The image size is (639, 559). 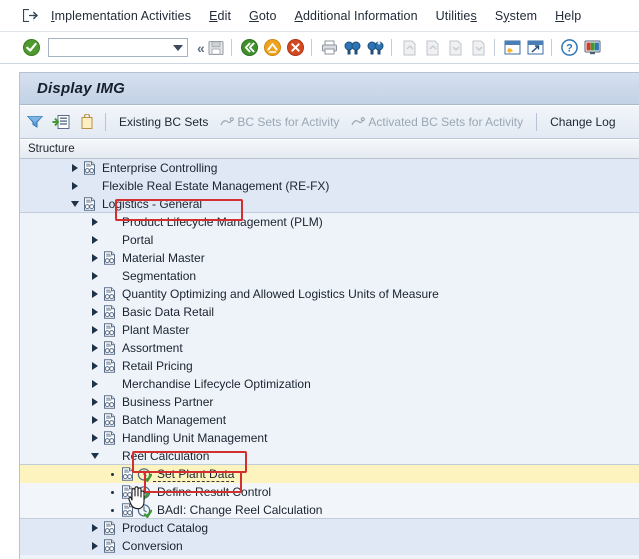 What do you see at coordinates (35, 122) in the screenshot?
I see `expand-filter-icon` at bounding box center [35, 122].